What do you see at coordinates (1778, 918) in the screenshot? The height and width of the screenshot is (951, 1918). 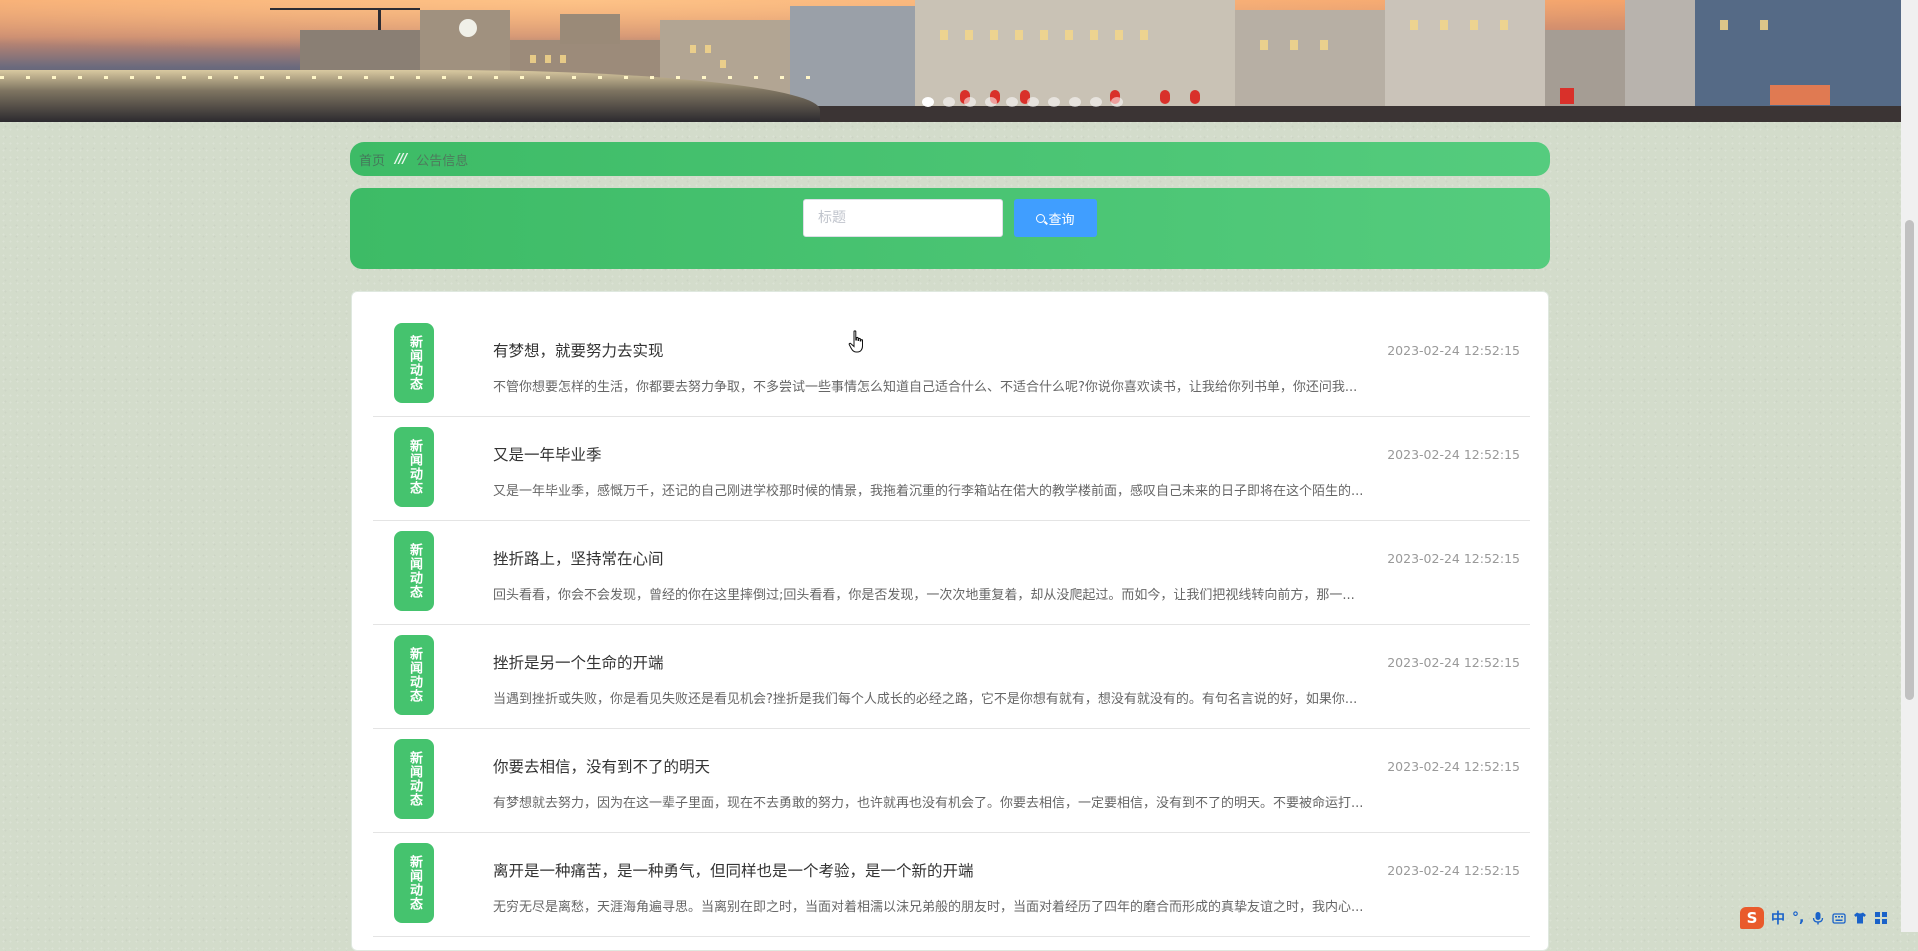 I see `ime-mode-toggle: 中` at bounding box center [1778, 918].